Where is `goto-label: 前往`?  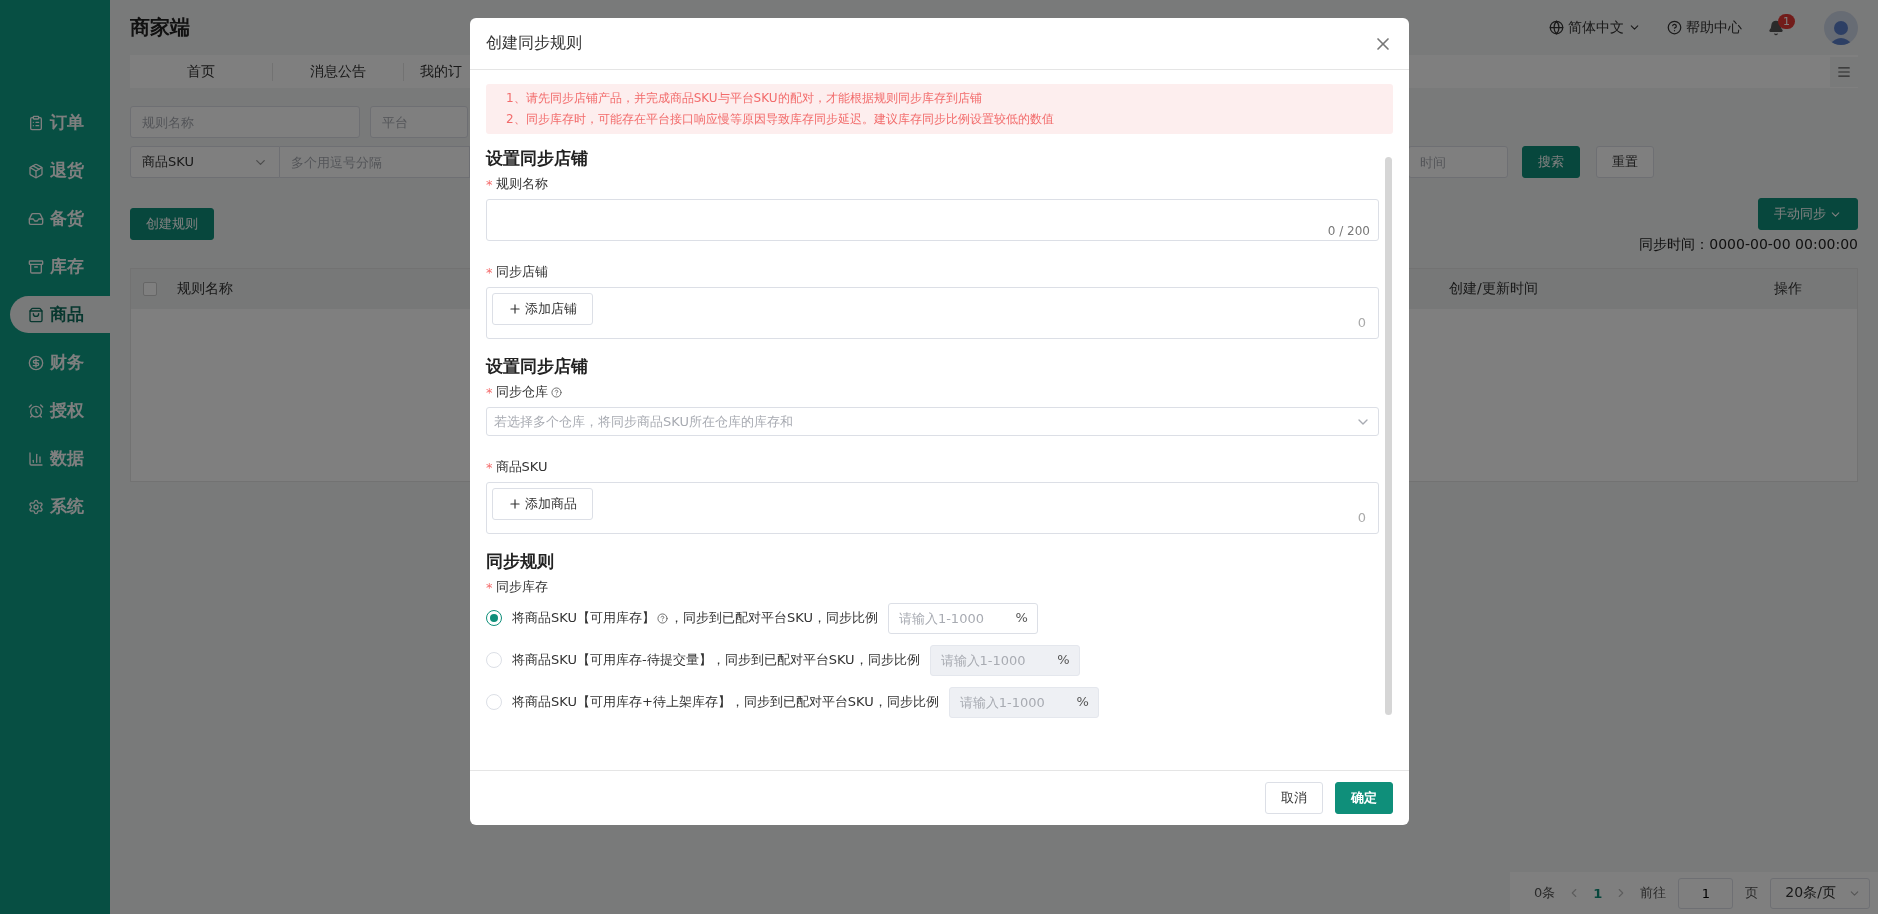
goto-label: 前往 is located at coordinates (1653, 893).